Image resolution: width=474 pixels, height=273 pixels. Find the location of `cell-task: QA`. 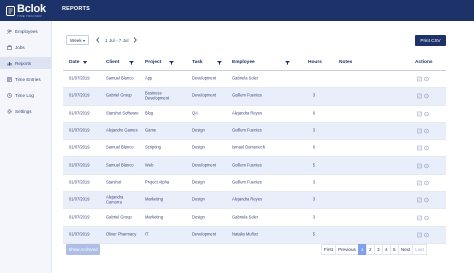

cell-task: QA is located at coordinates (195, 113).